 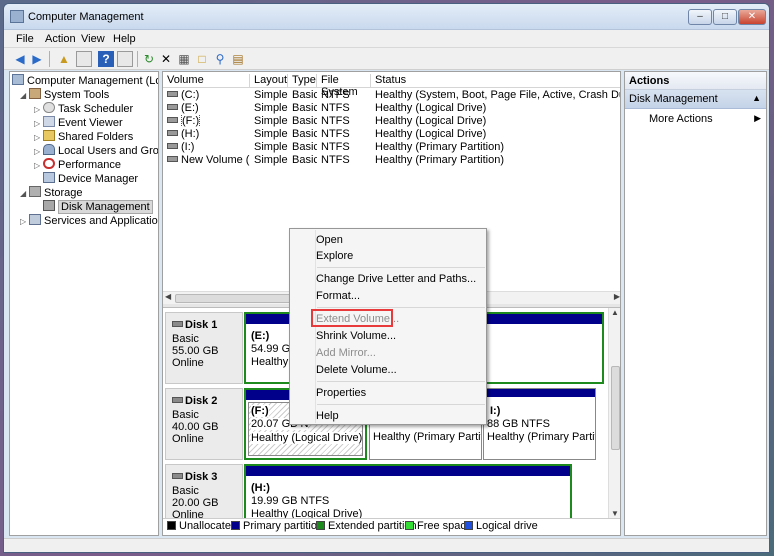 I want to click on export-icon: ▤, so click(x=238, y=59).